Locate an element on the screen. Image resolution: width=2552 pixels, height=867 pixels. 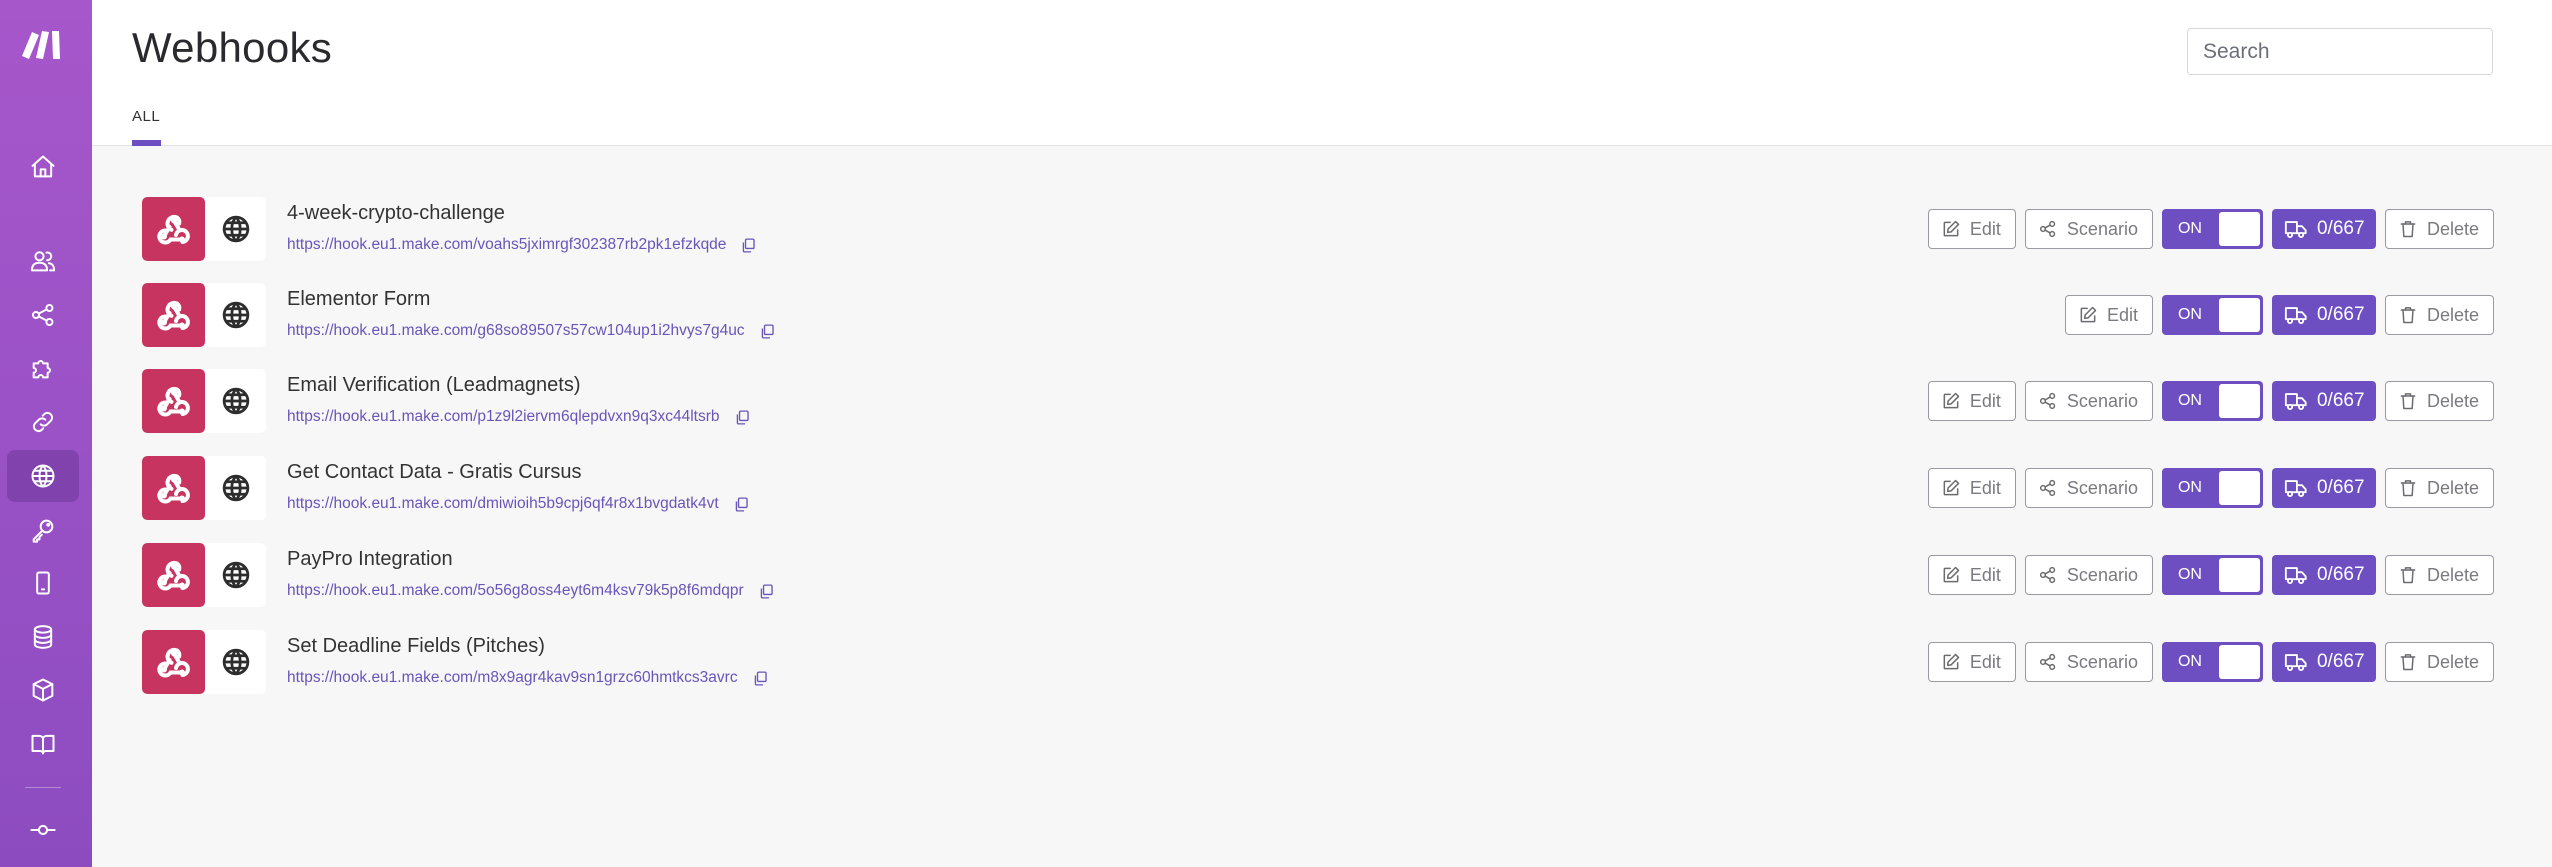
toggle-label: ON is located at coordinates (2189, 574).